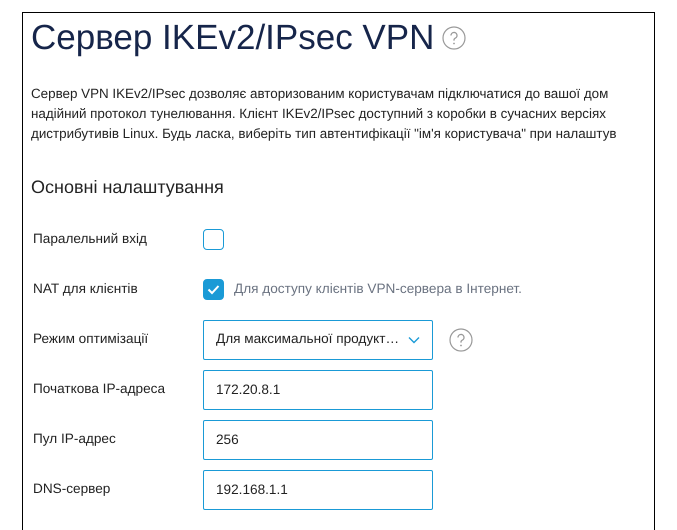 The width and height of the screenshot is (677, 530). I want to click on page-title: Сервер IKEv2/IPsec VPN, so click(232, 38).